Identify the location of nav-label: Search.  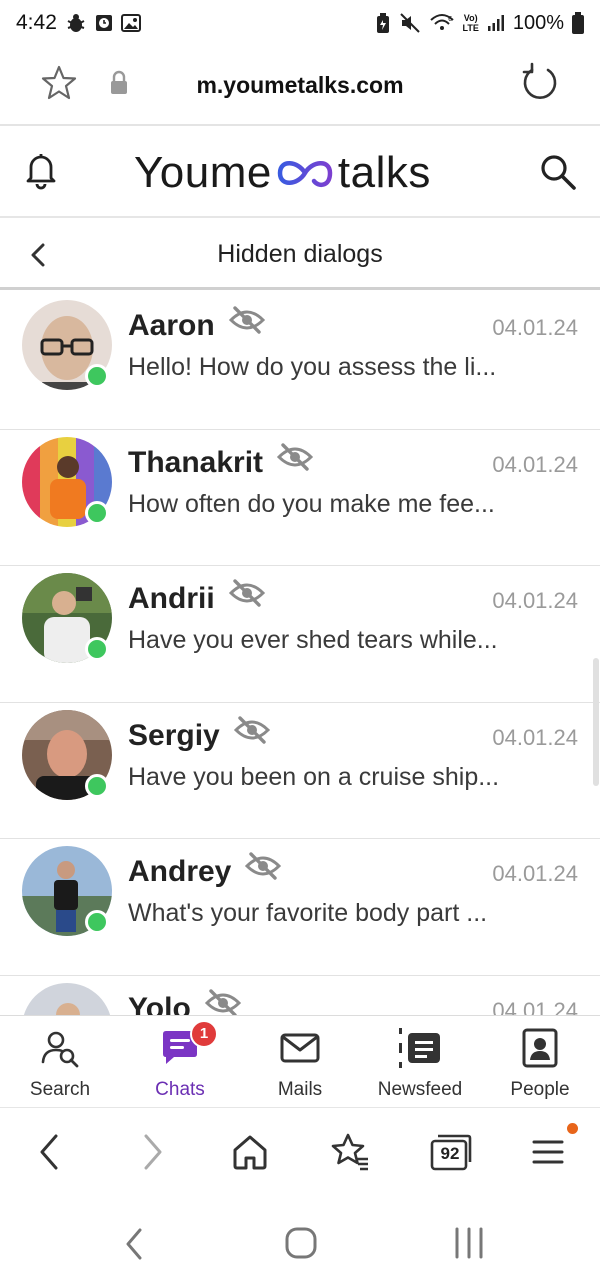
(60, 1089).